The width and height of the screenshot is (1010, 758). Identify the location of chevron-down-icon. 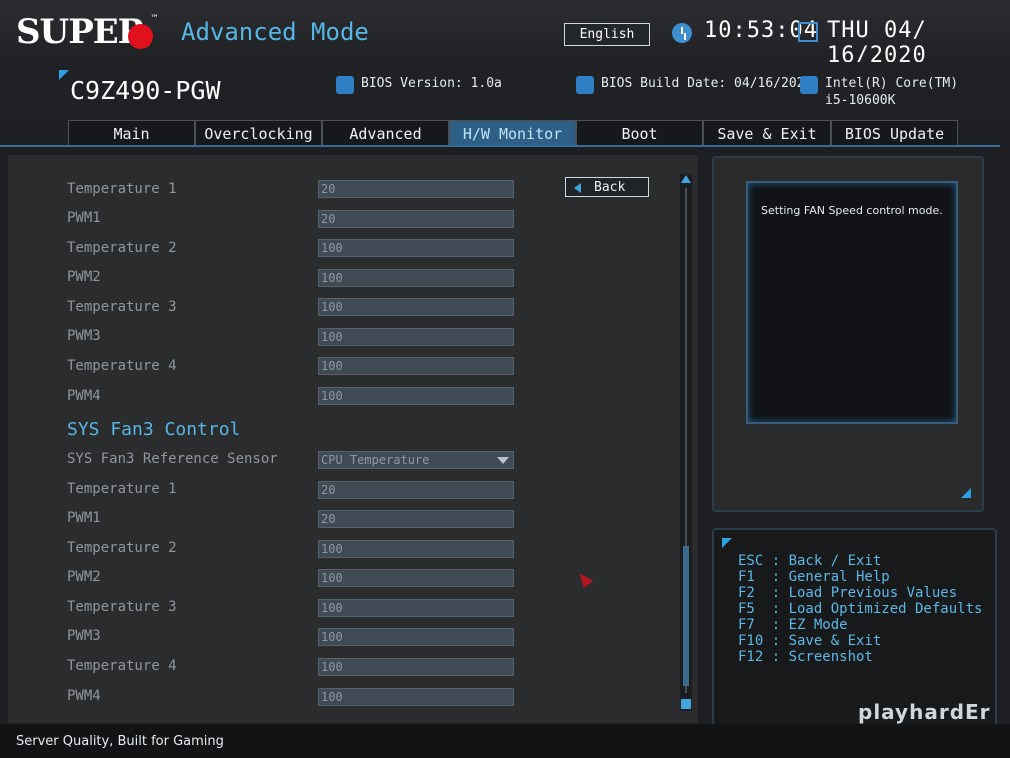
(503, 460).